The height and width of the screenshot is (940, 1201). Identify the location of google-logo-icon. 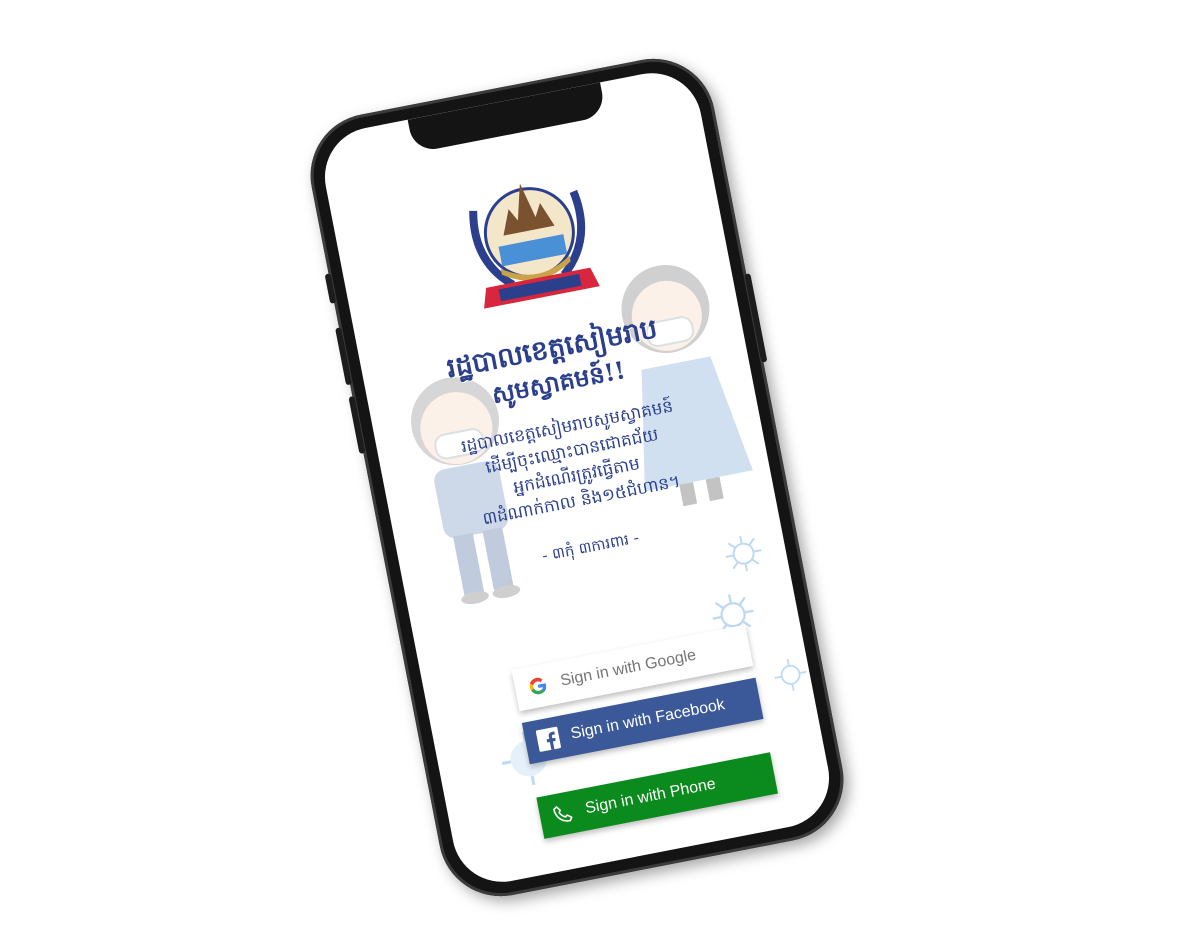
(538, 686).